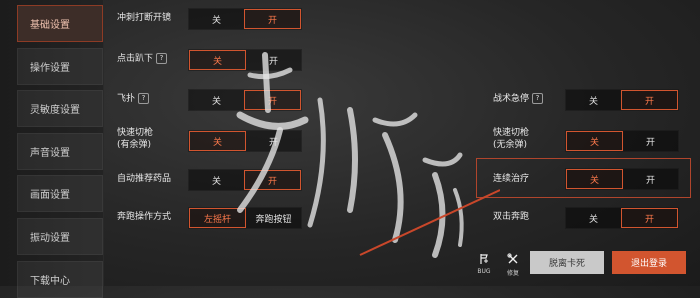  What do you see at coordinates (650, 141) in the screenshot?
I see `quick-switch-nobullets-on-option: 开` at bounding box center [650, 141].